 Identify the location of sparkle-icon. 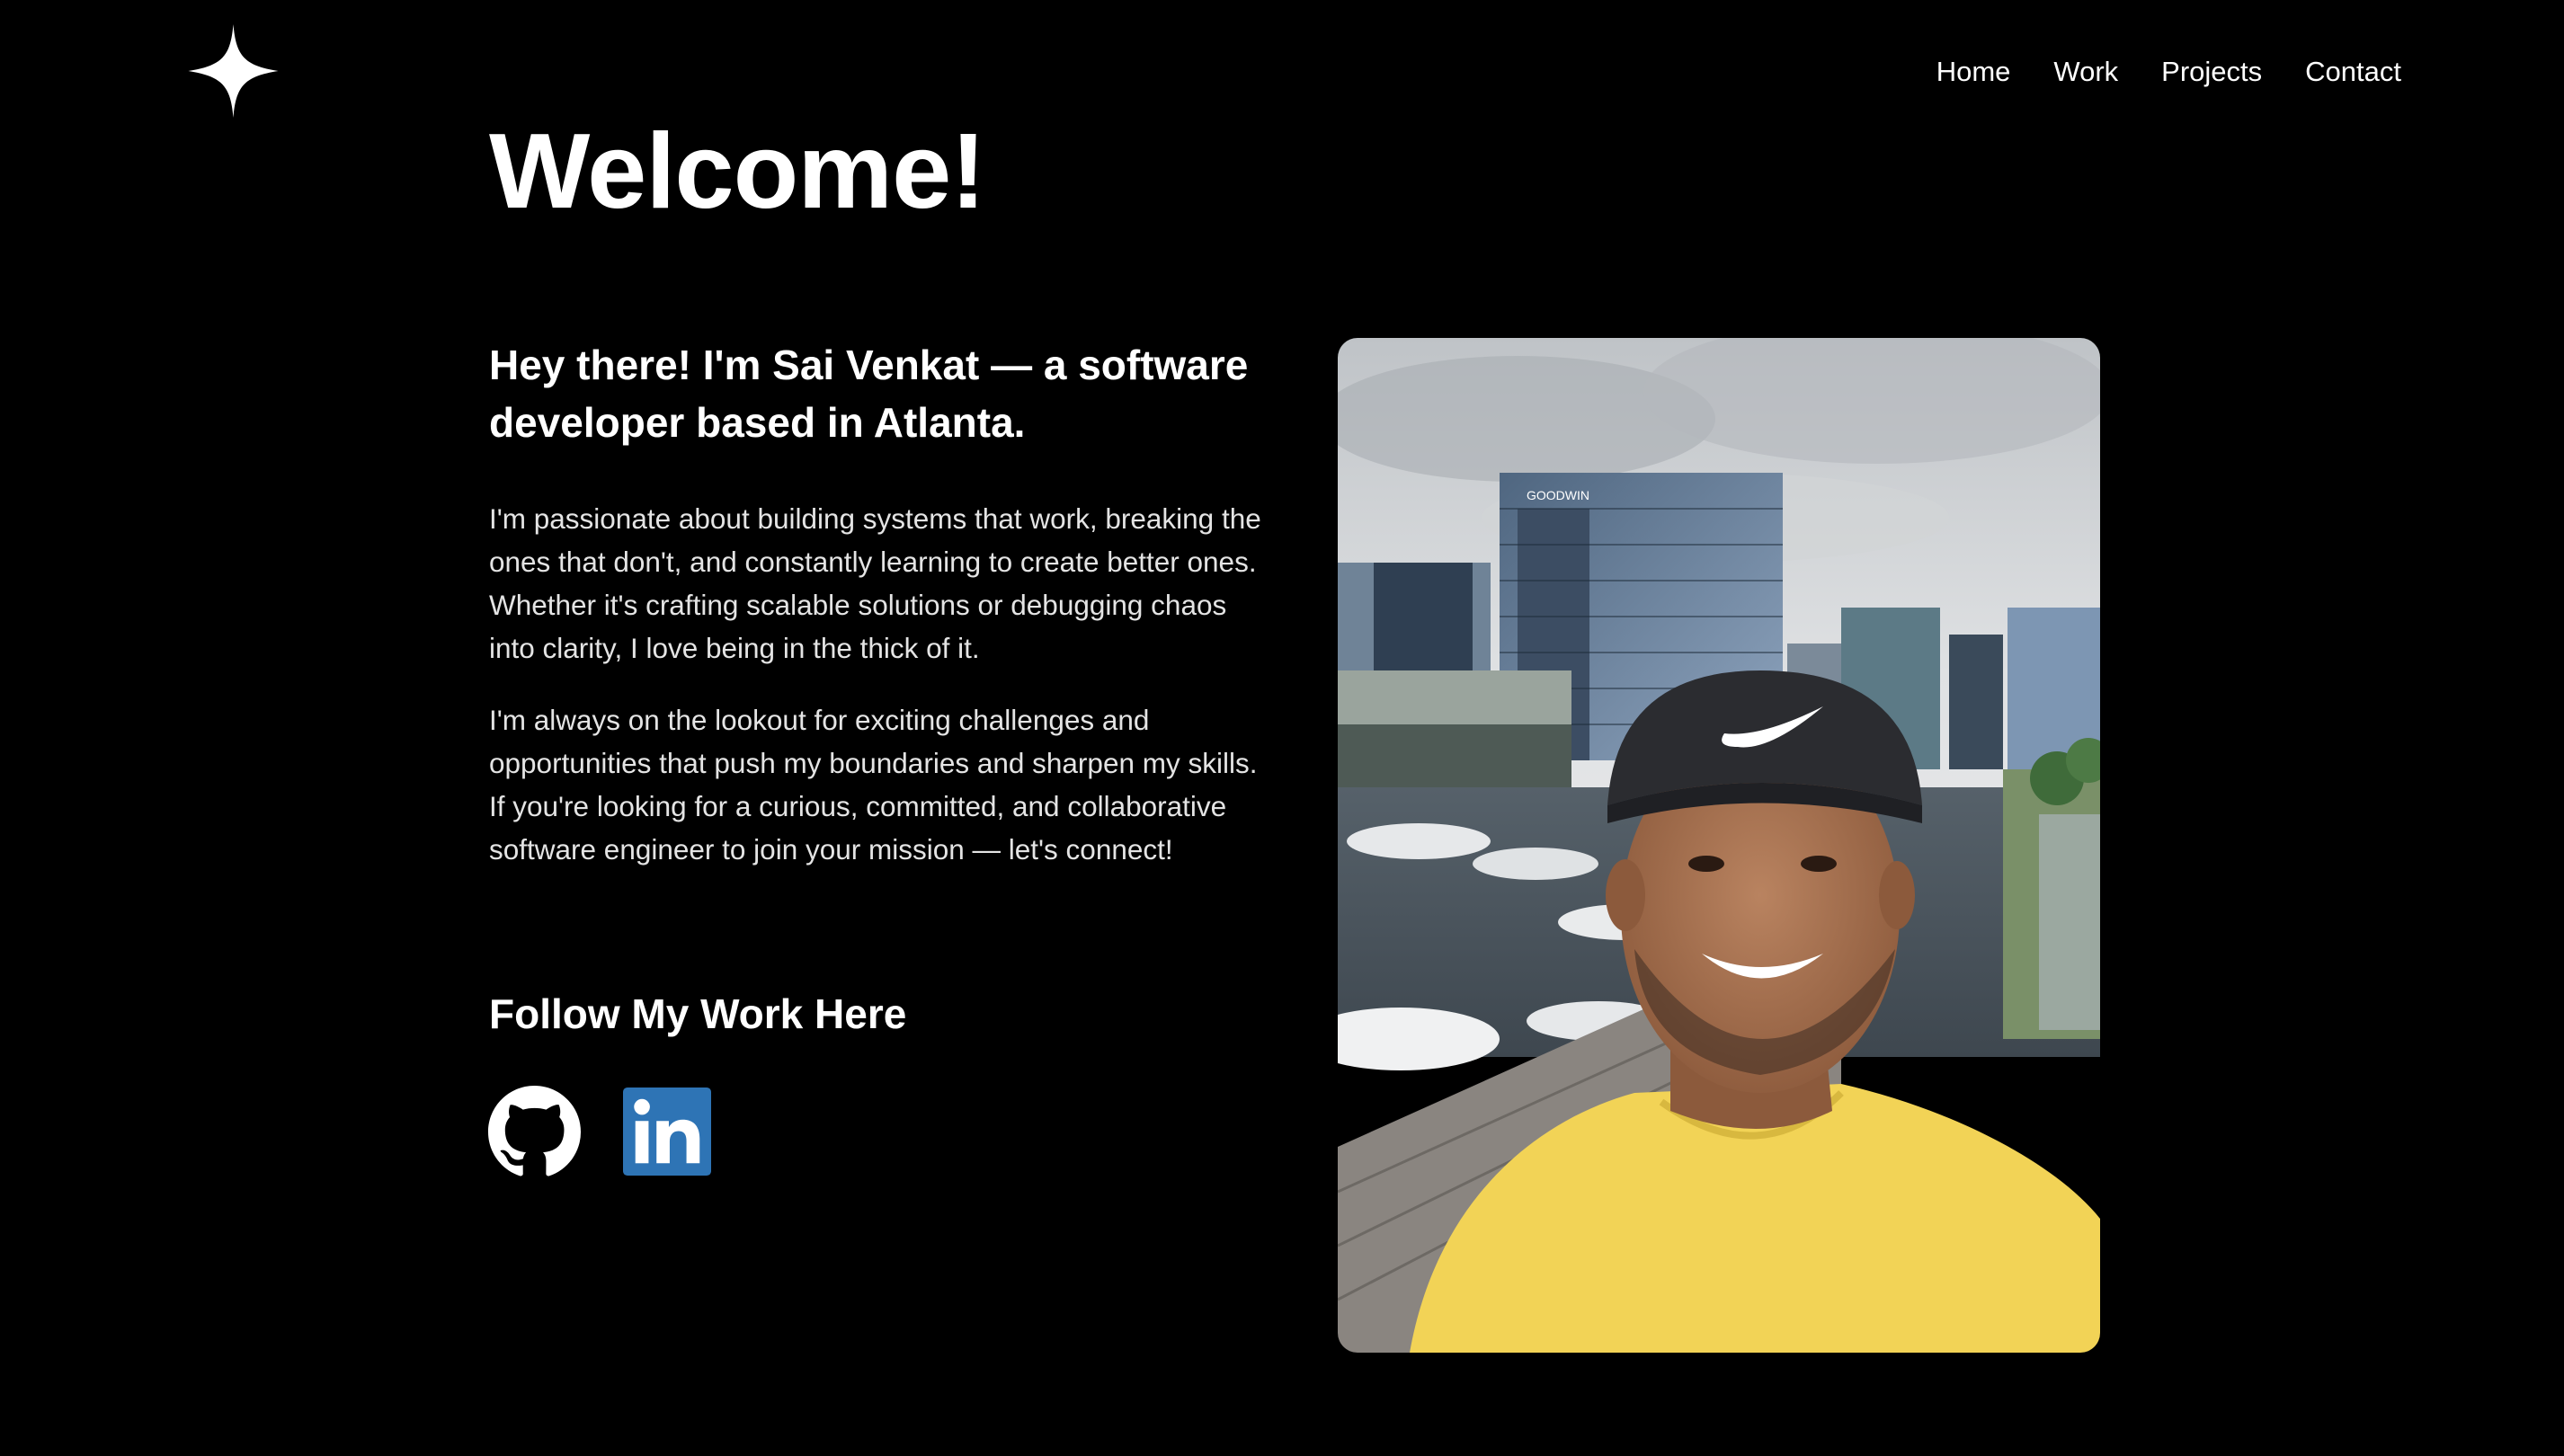
(233, 71).